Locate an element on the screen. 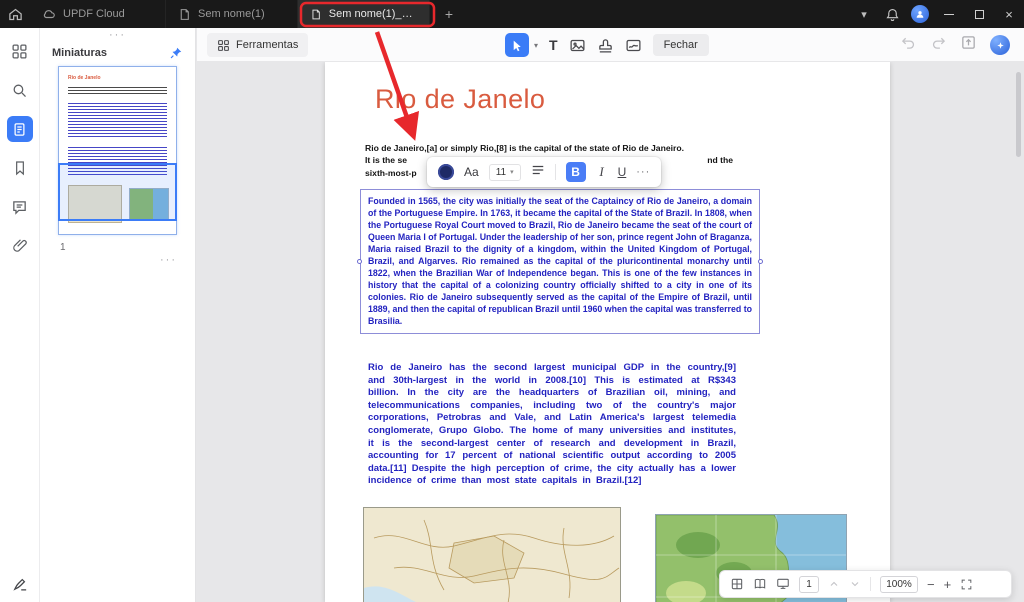 The image size is (1024, 602). fechar-button: Fechar is located at coordinates (680, 45).